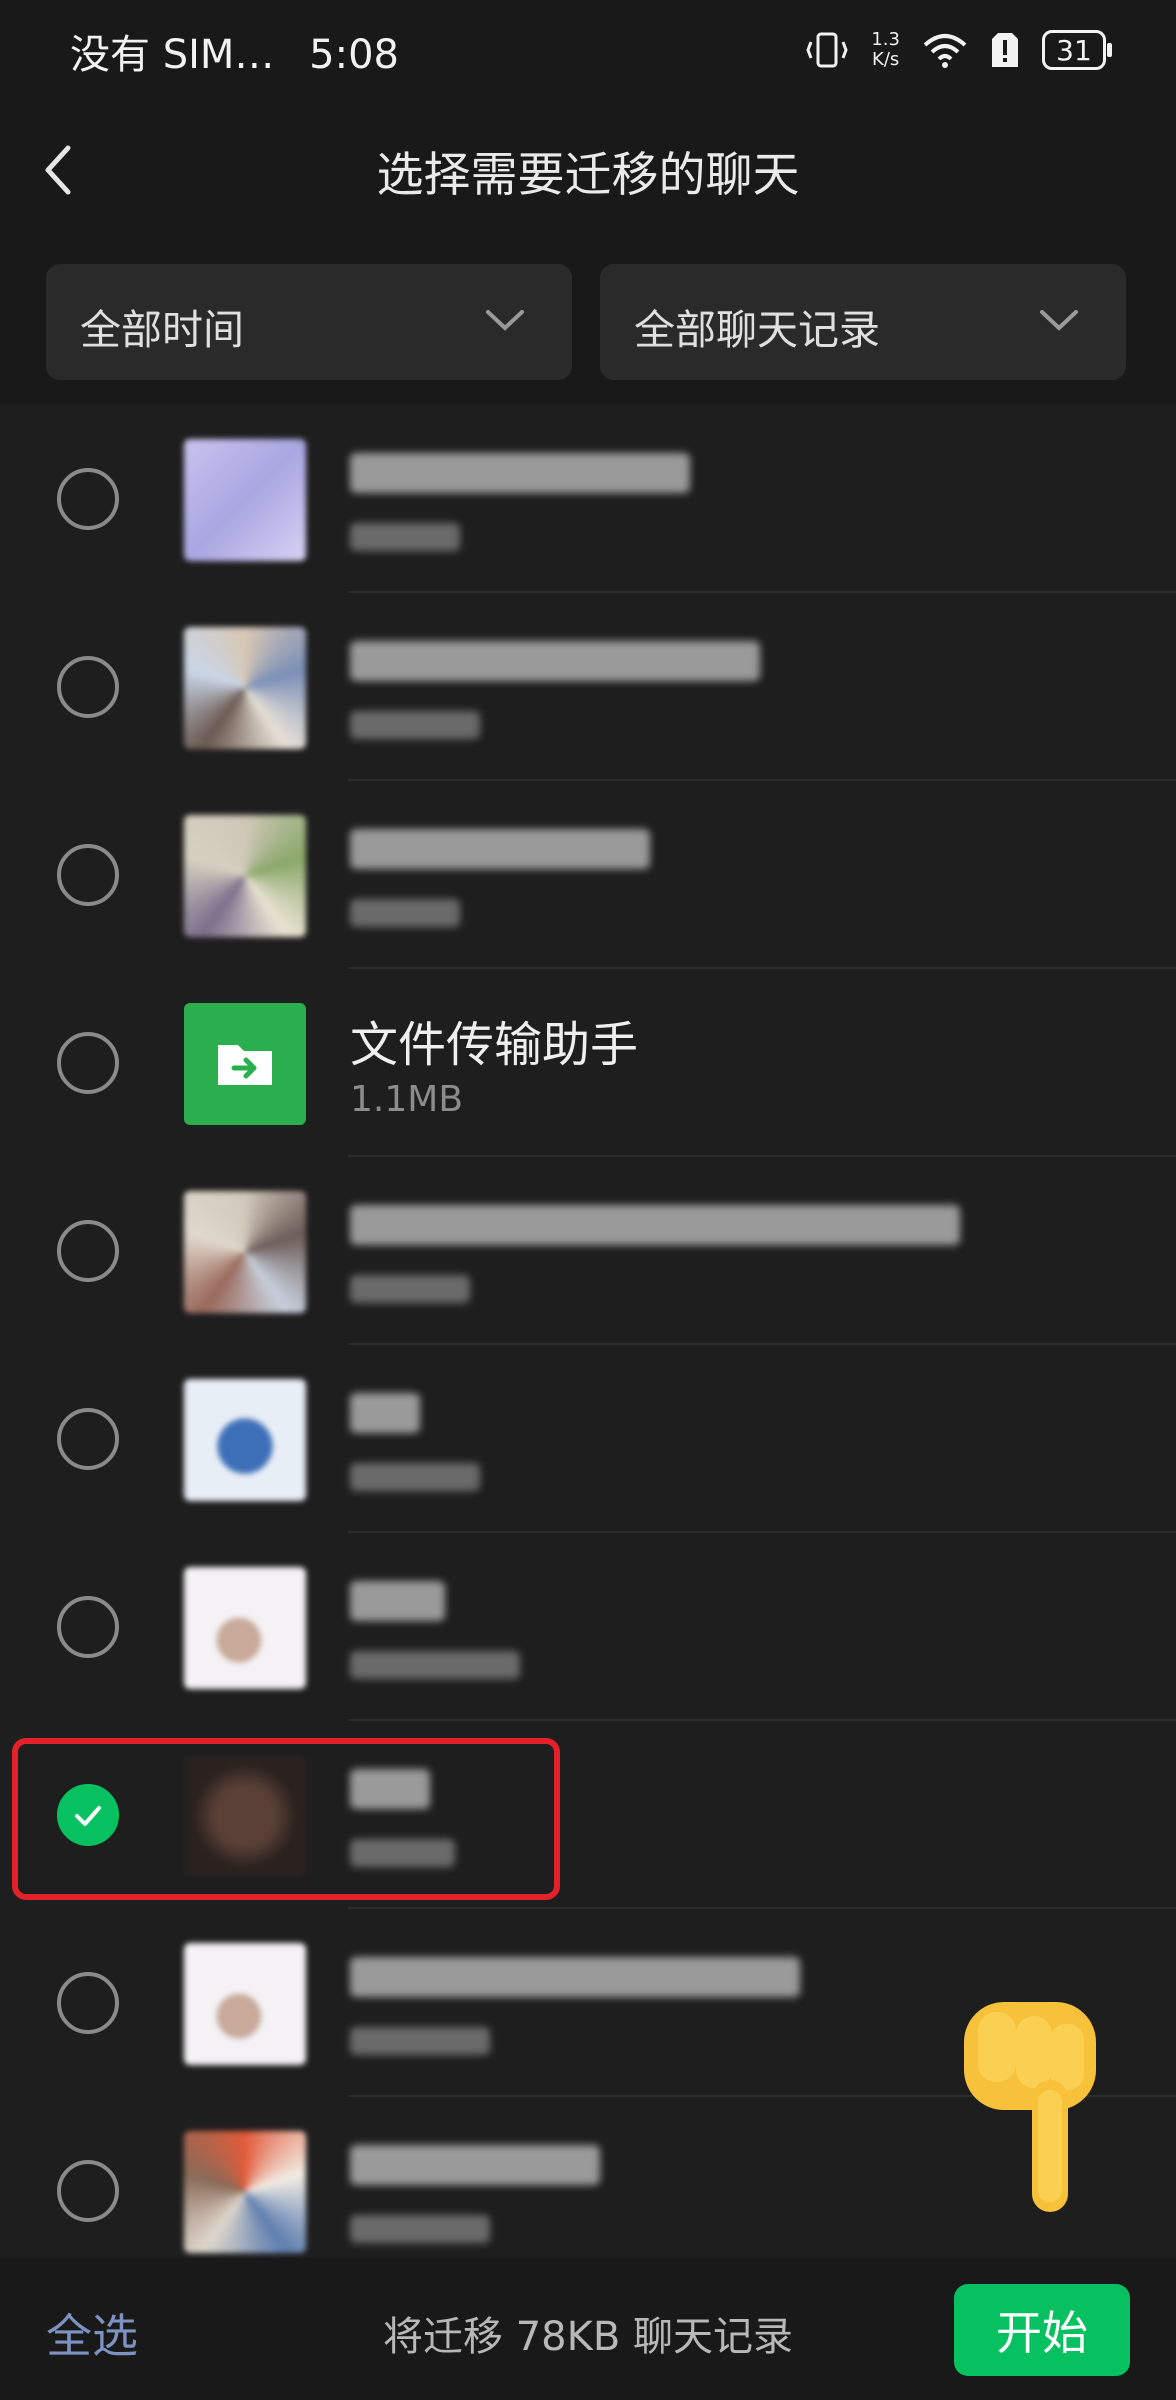 Image resolution: width=1176 pixels, height=2400 pixels. I want to click on time-filter-label: 全部时间, so click(162, 330).